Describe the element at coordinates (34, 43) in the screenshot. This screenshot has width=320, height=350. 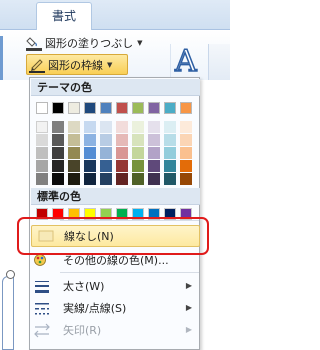
I see `paint-bucket-icon` at that location.